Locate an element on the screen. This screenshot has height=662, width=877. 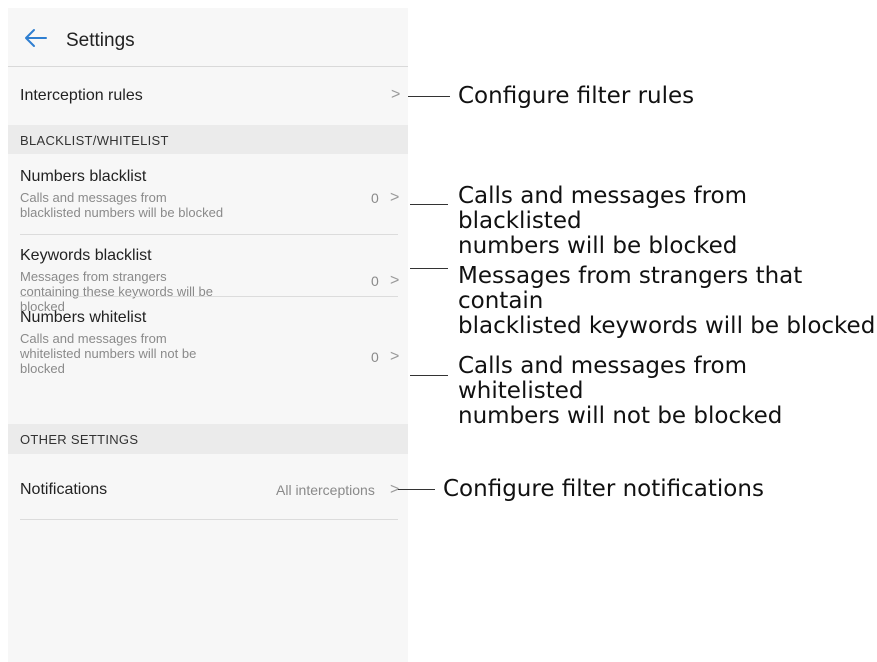
description-line: whitelisted numbers will not be is located at coordinates (108, 353).